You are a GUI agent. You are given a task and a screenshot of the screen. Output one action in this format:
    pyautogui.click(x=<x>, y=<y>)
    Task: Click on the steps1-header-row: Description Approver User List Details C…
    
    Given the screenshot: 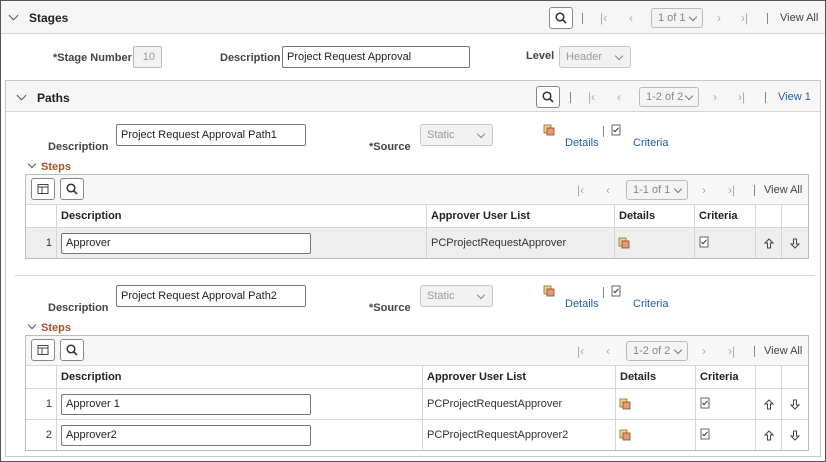 What is the action you would take?
    pyautogui.click(x=417, y=216)
    